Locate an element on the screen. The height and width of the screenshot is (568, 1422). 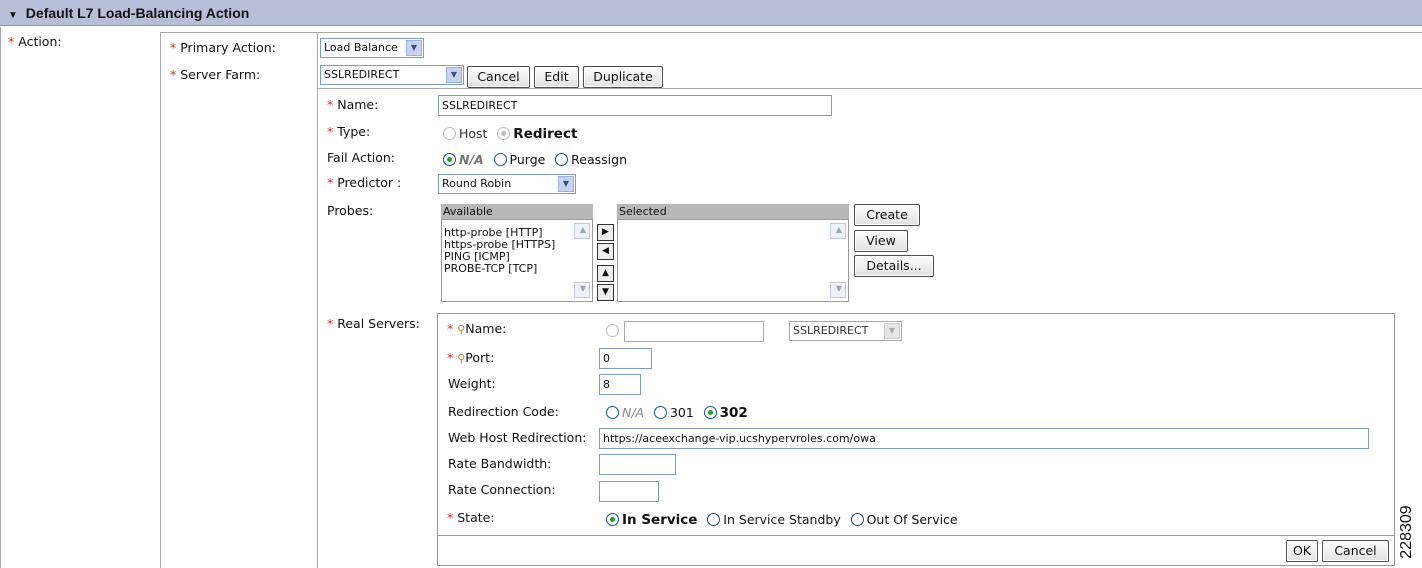
predictor-label: * Predictor : is located at coordinates (364, 182).